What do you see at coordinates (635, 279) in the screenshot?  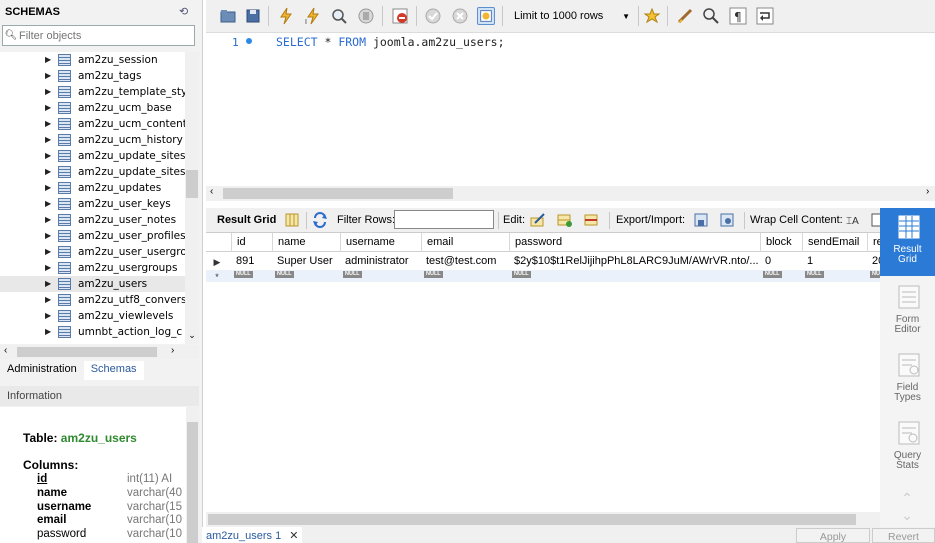 I see `grid-cell` at bounding box center [635, 279].